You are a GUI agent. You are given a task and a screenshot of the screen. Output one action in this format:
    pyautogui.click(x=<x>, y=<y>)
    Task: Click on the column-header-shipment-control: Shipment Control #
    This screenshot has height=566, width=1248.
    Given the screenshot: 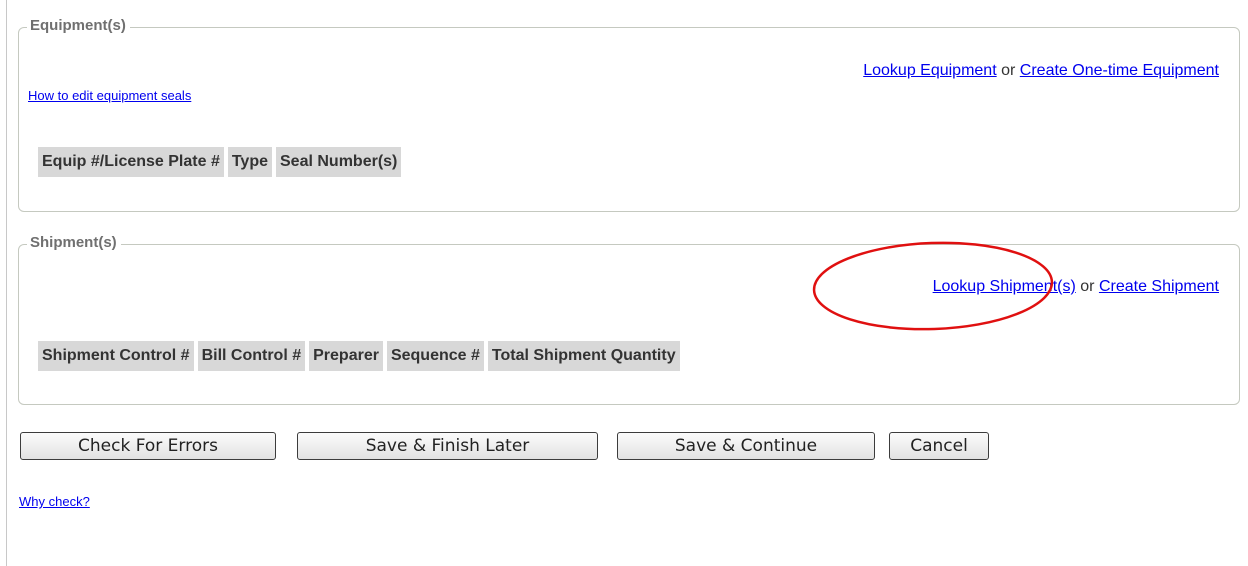 What is the action you would take?
    pyautogui.click(x=116, y=356)
    